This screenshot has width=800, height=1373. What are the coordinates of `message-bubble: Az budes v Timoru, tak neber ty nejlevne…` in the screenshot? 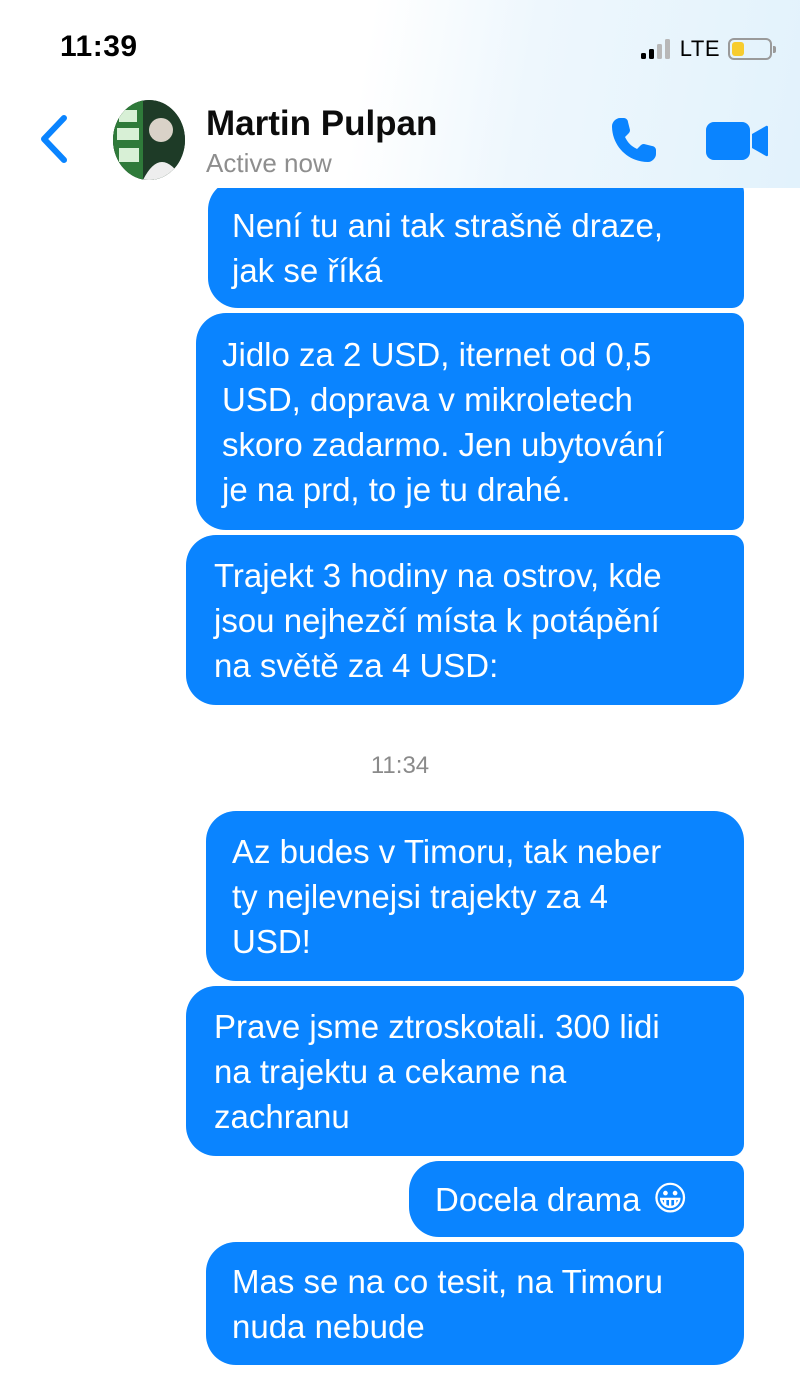 It's located at (475, 896).